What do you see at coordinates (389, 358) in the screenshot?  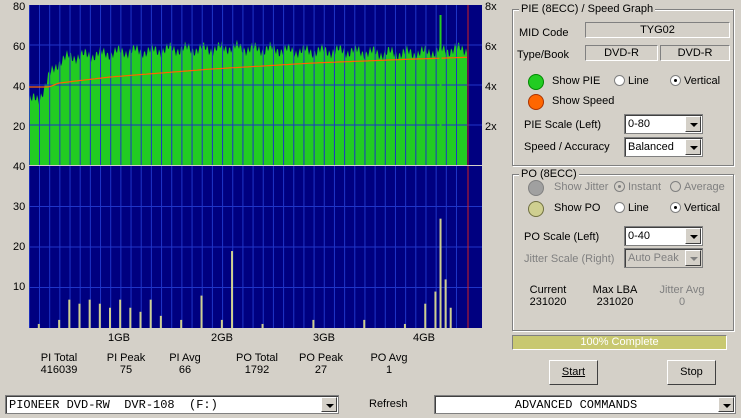 I see `stat-label: PO Avg` at bounding box center [389, 358].